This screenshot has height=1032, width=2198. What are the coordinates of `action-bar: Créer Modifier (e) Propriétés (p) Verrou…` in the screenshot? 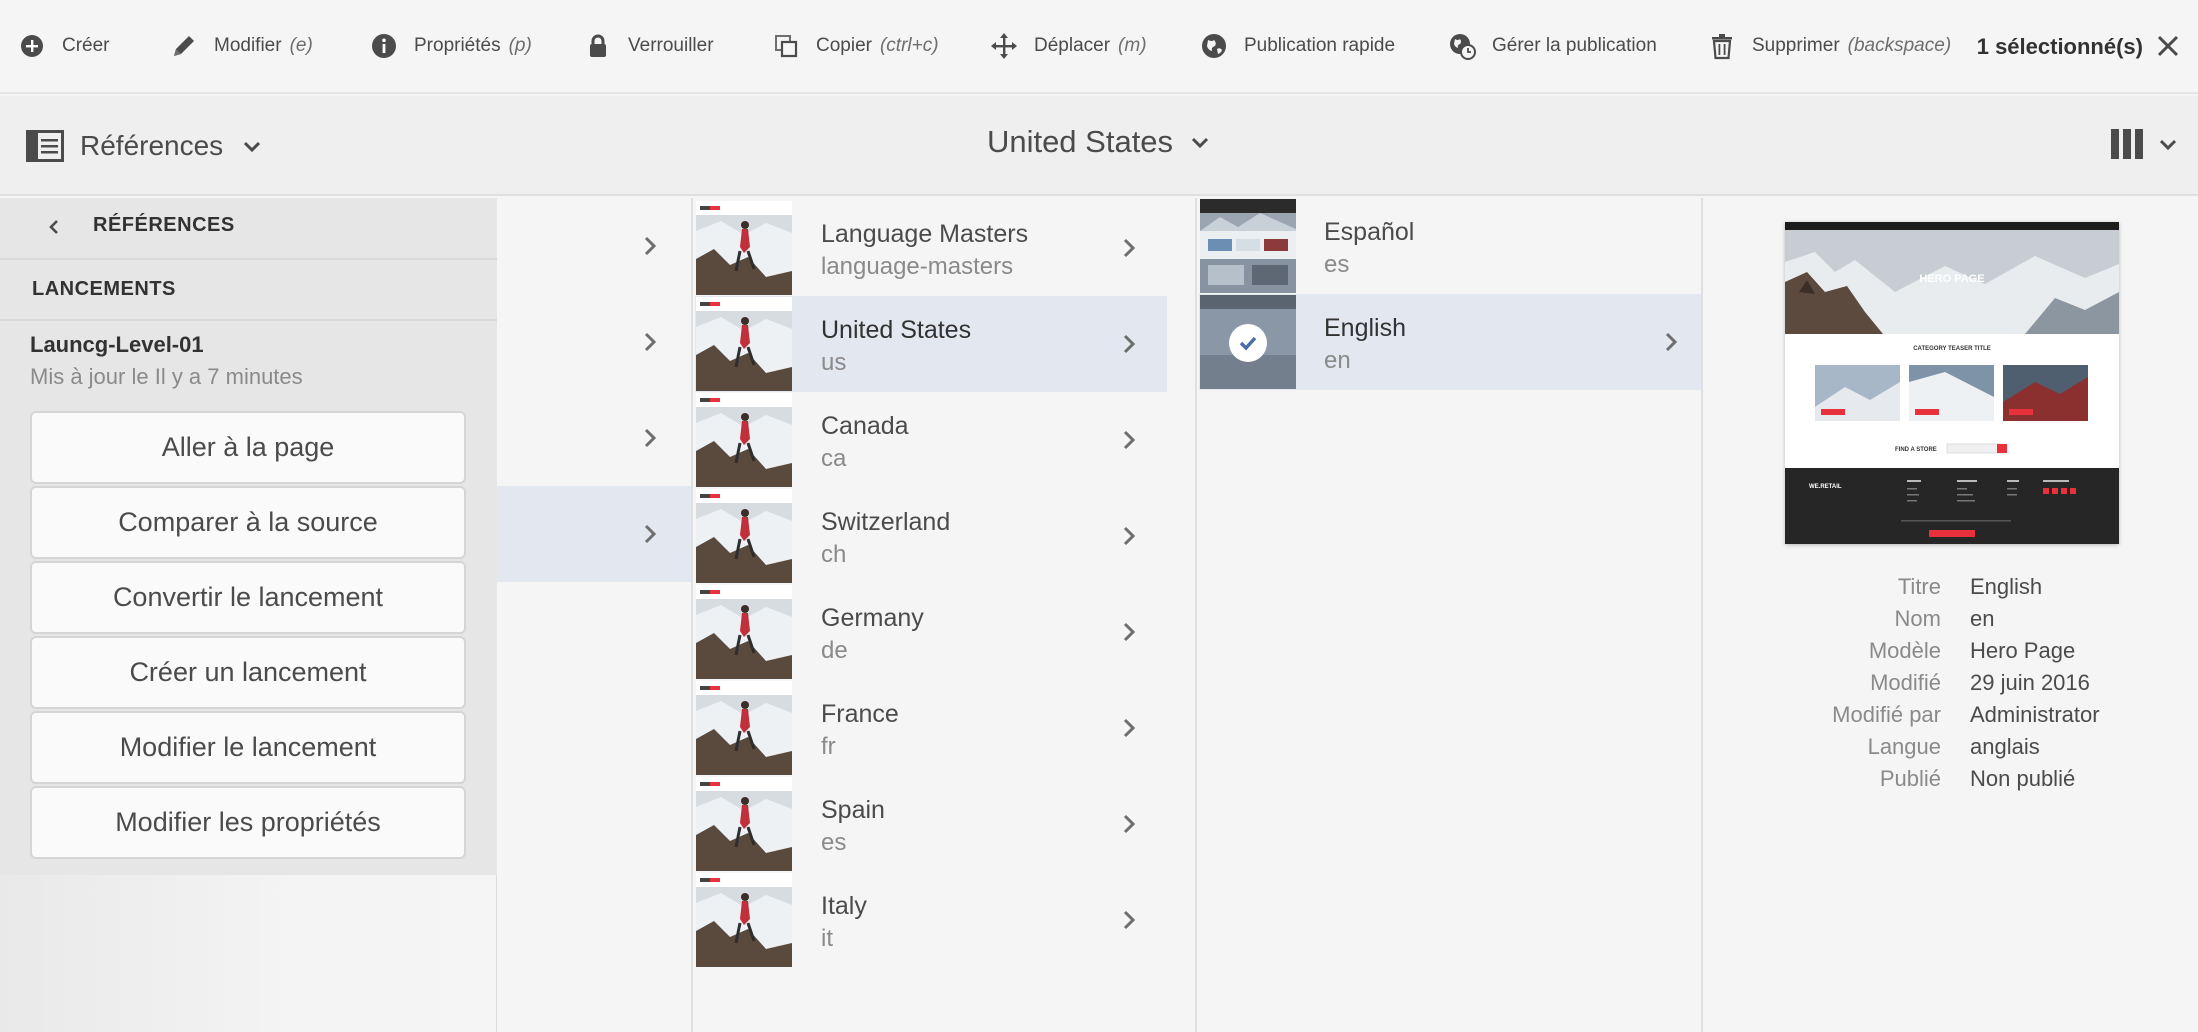 It's located at (1099, 47).